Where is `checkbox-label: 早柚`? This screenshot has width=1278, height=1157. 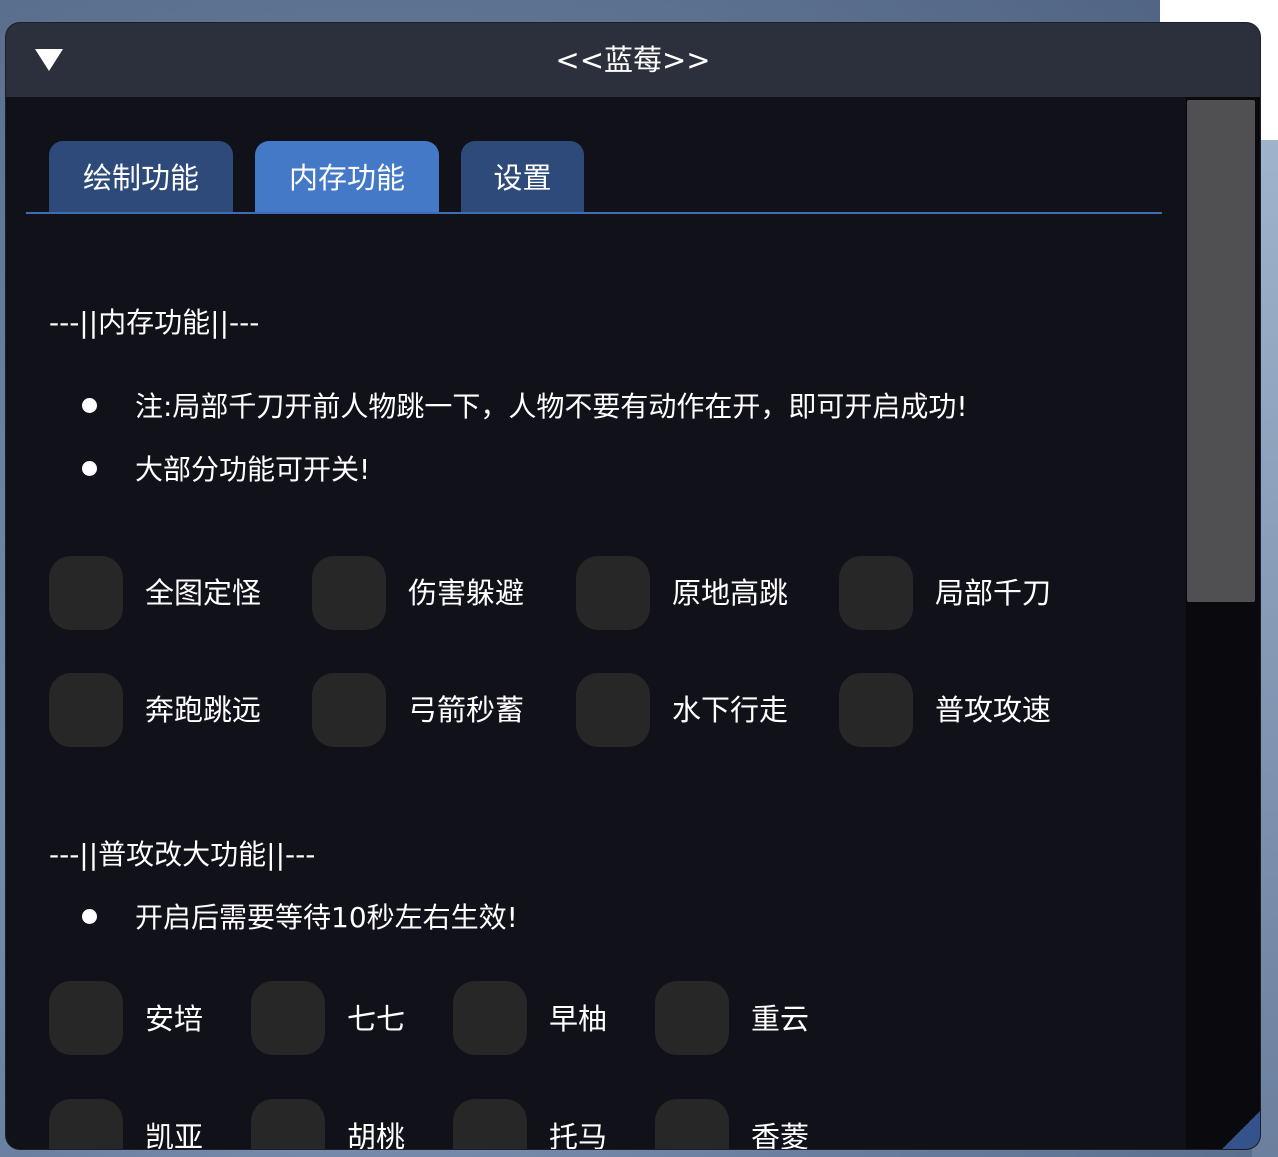 checkbox-label: 早柚 is located at coordinates (578, 1019).